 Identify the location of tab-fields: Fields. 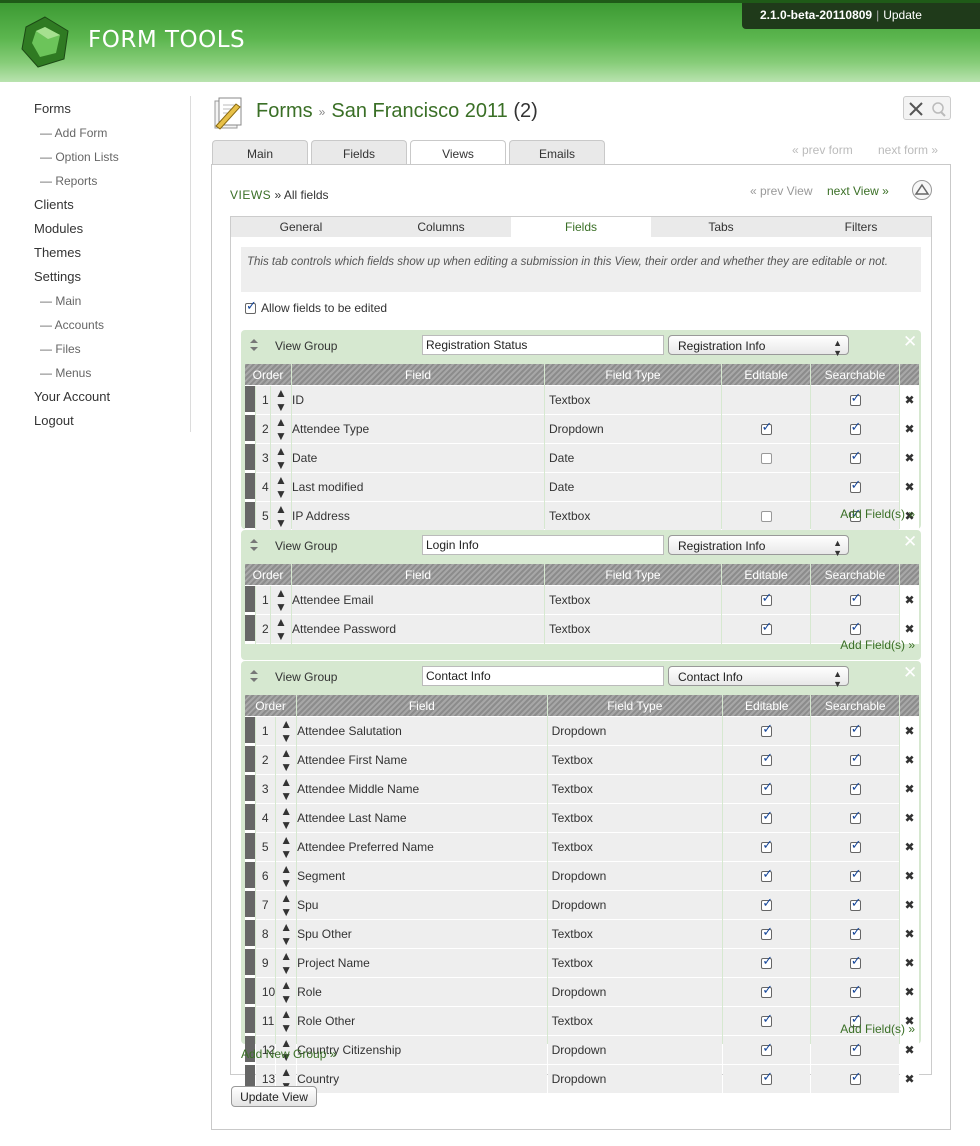
(359, 152).